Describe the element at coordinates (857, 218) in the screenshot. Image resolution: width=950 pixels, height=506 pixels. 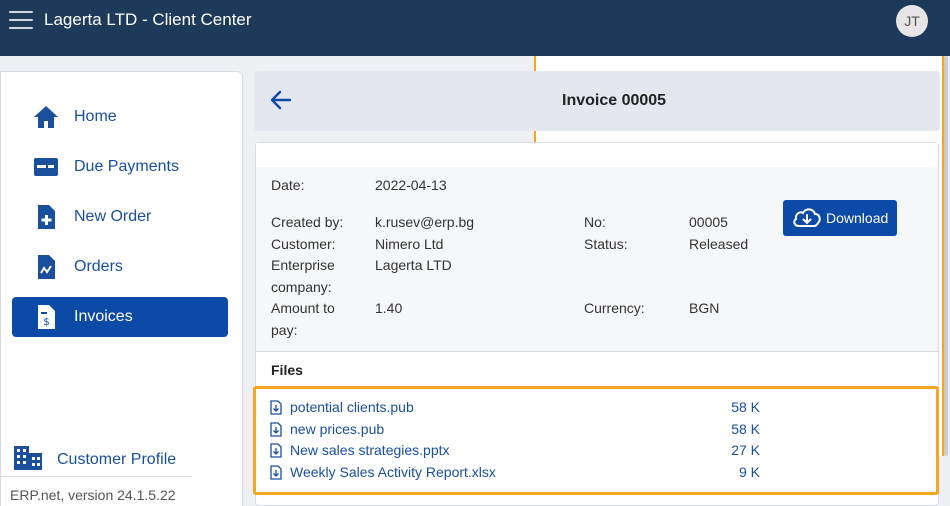
I see `download-label: Download` at that location.